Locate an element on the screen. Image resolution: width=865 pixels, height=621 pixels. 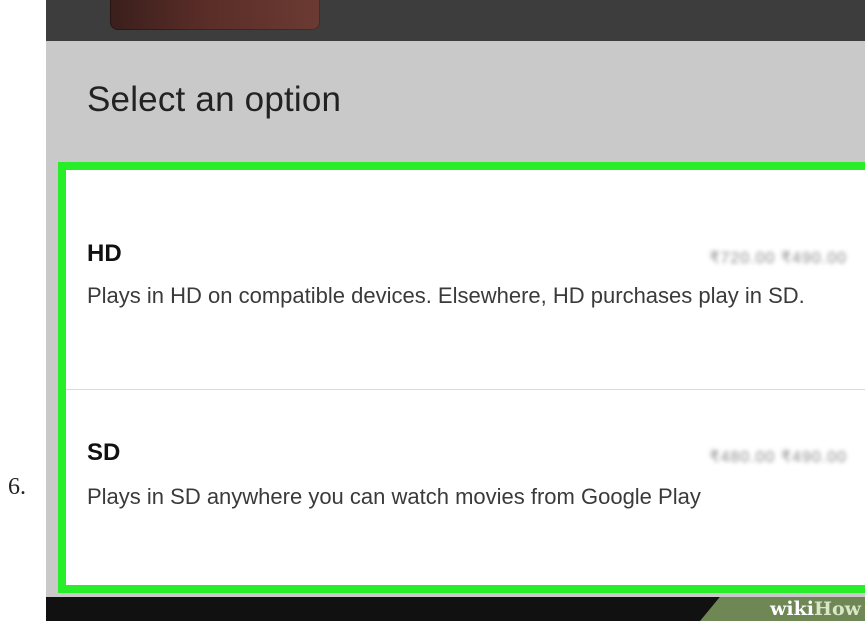
option-name: SD is located at coordinates (104, 452).